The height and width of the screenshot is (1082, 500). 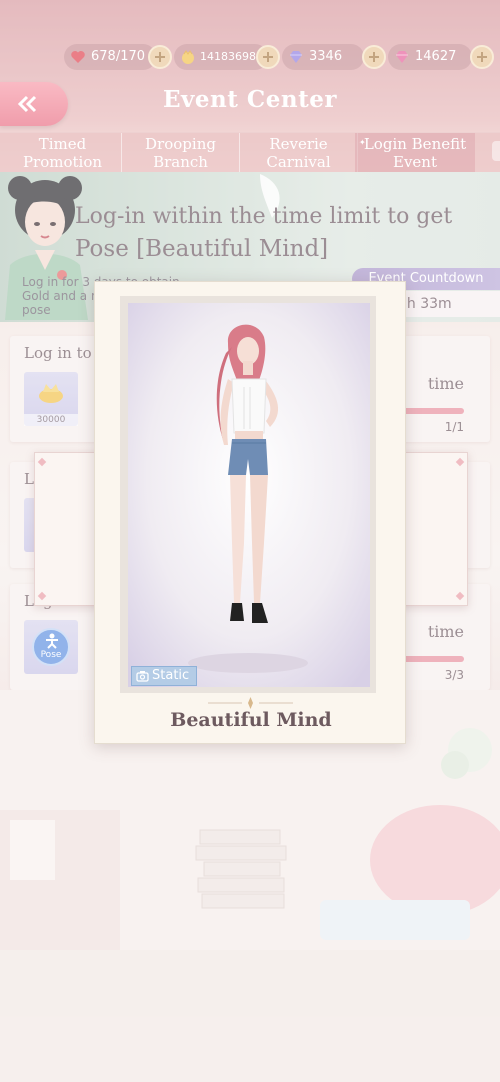 I want to click on camera-icon, so click(x=142, y=676).